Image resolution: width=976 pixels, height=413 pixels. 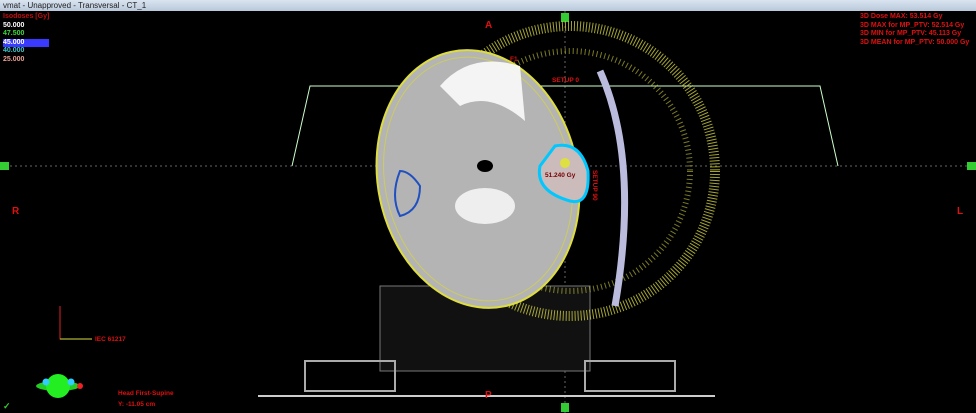 What do you see at coordinates (16, 211) in the screenshot?
I see `orientation-right: R` at bounding box center [16, 211].